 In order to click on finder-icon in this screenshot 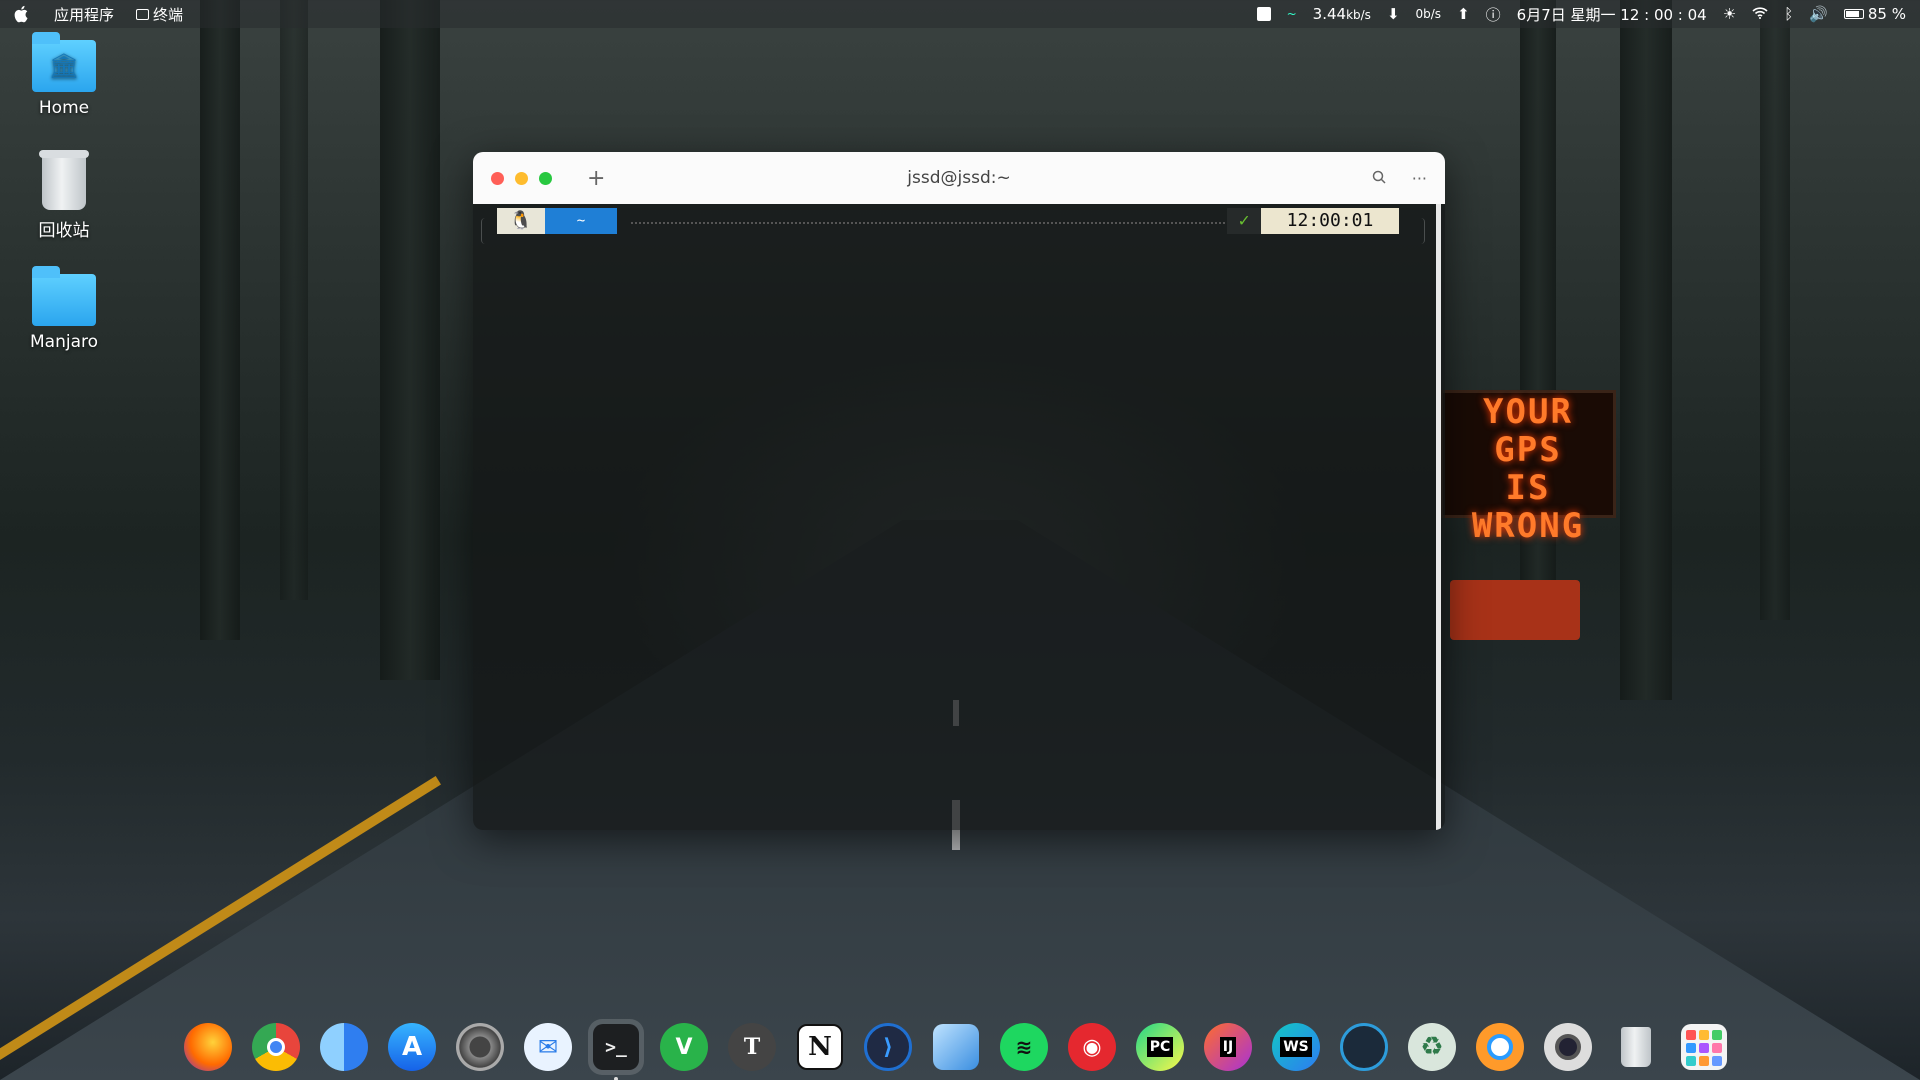, I will do `click(344, 1047)`.